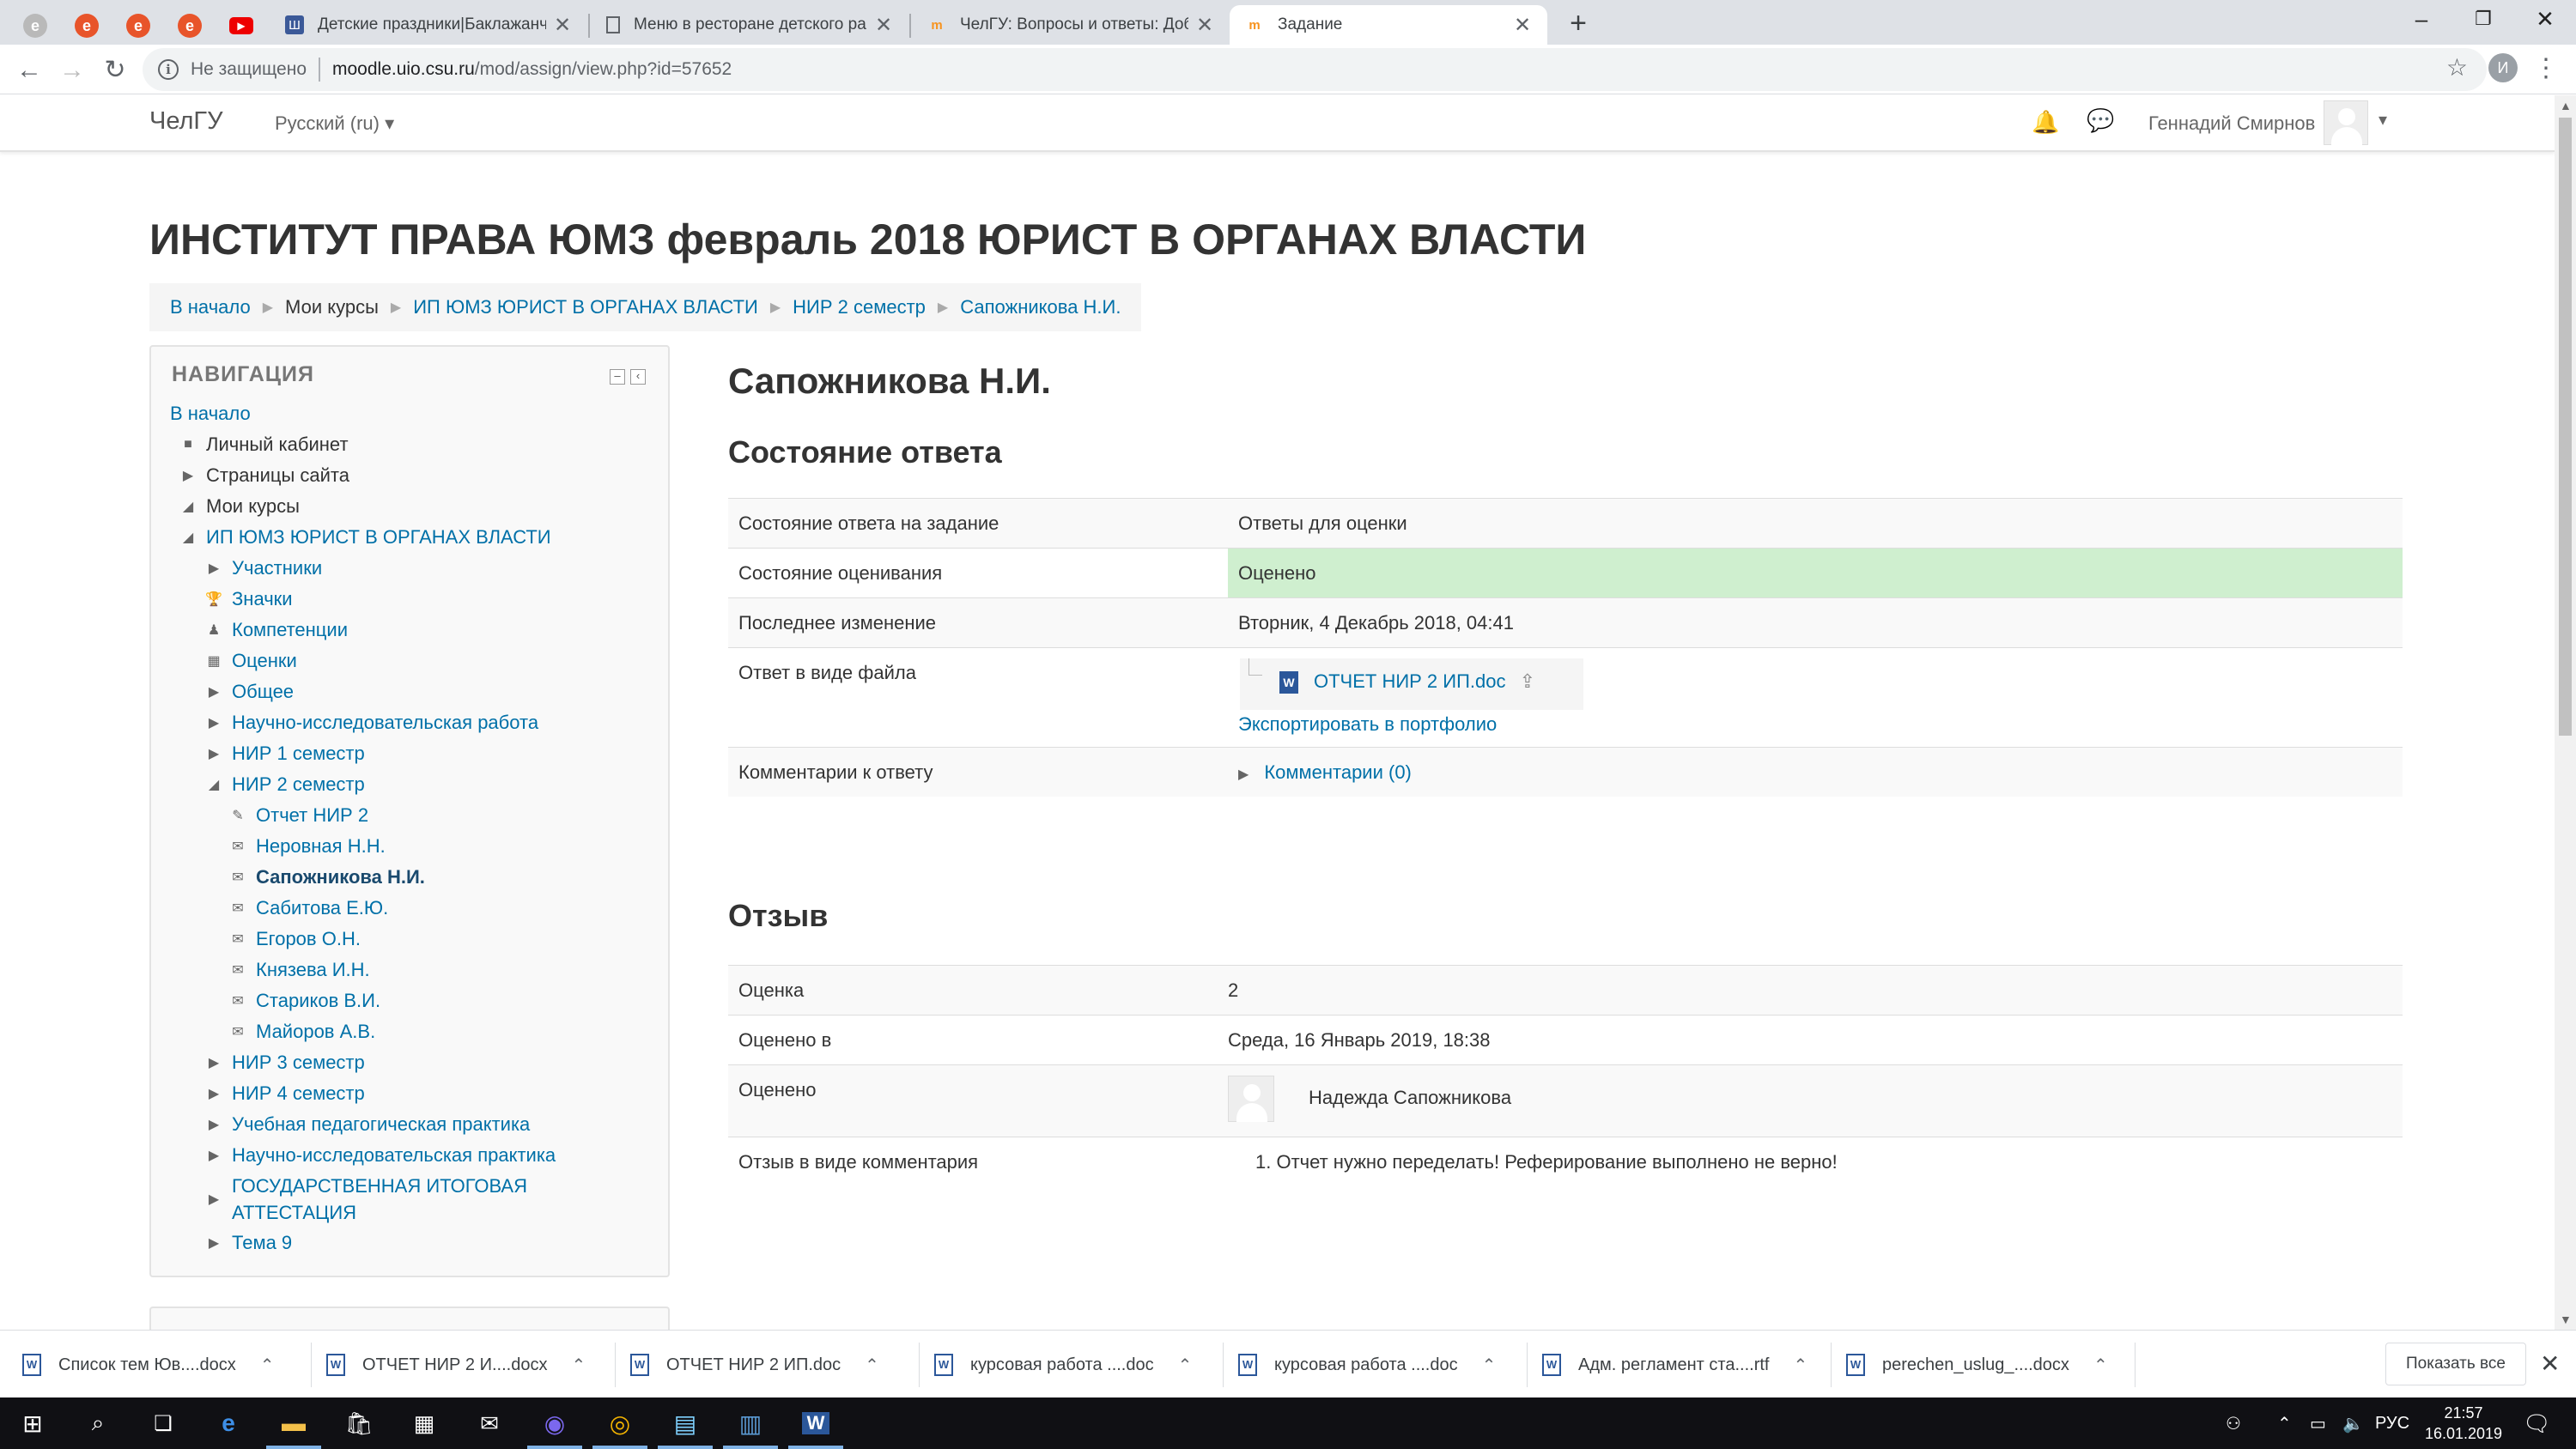 This screenshot has height=1449, width=2576. What do you see at coordinates (2353, 1423) in the screenshot?
I see `volume-icon: 🔈` at bounding box center [2353, 1423].